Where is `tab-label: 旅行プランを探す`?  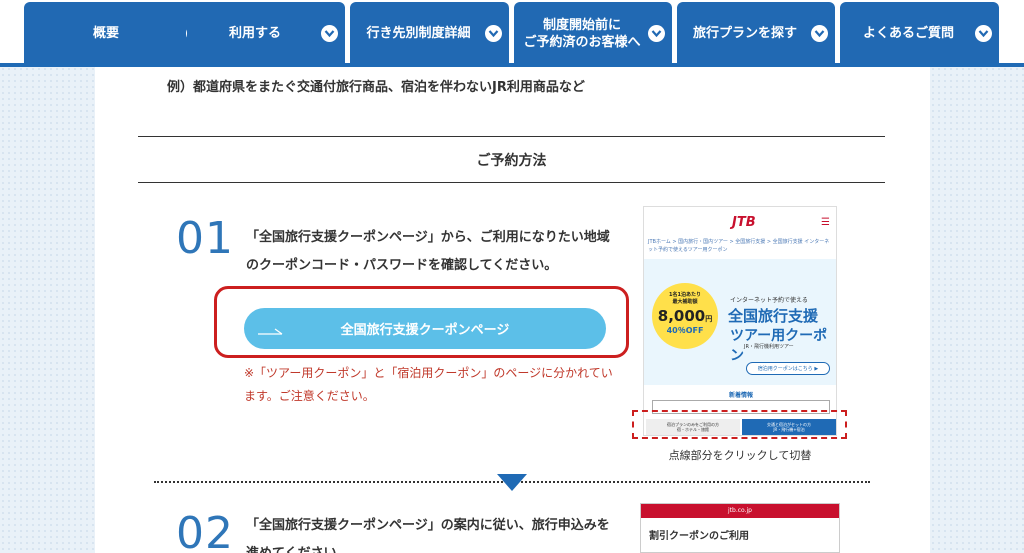 tab-label: 旅行プランを探す is located at coordinates (744, 33).